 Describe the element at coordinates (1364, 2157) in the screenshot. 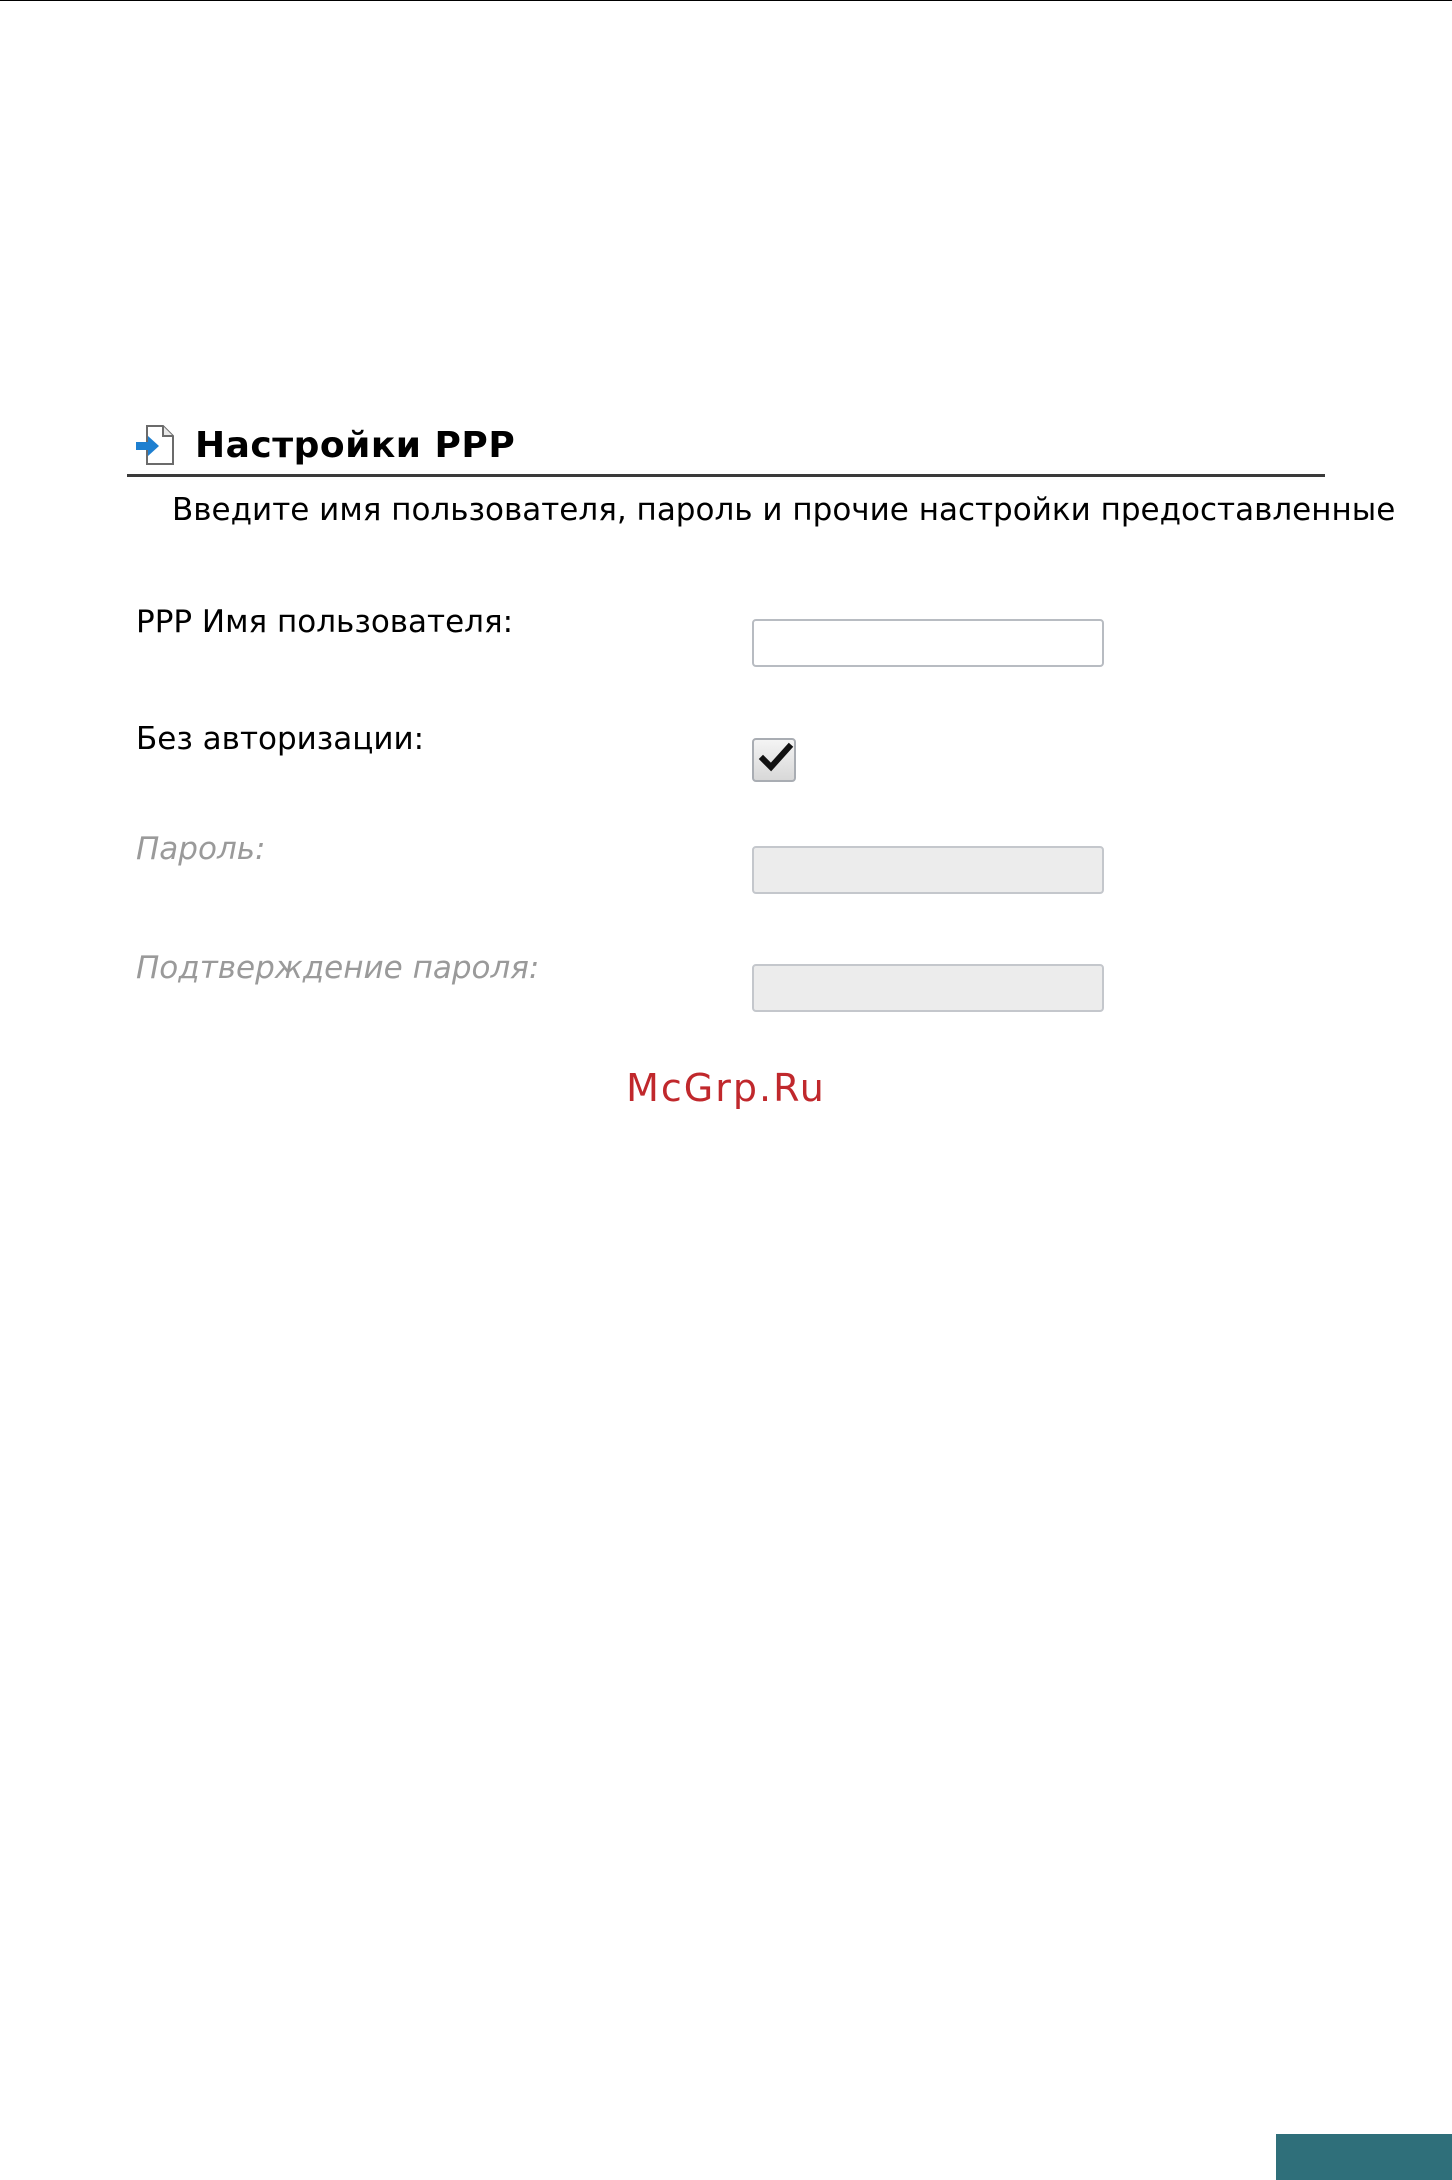

I see `page-corner-tab` at that location.